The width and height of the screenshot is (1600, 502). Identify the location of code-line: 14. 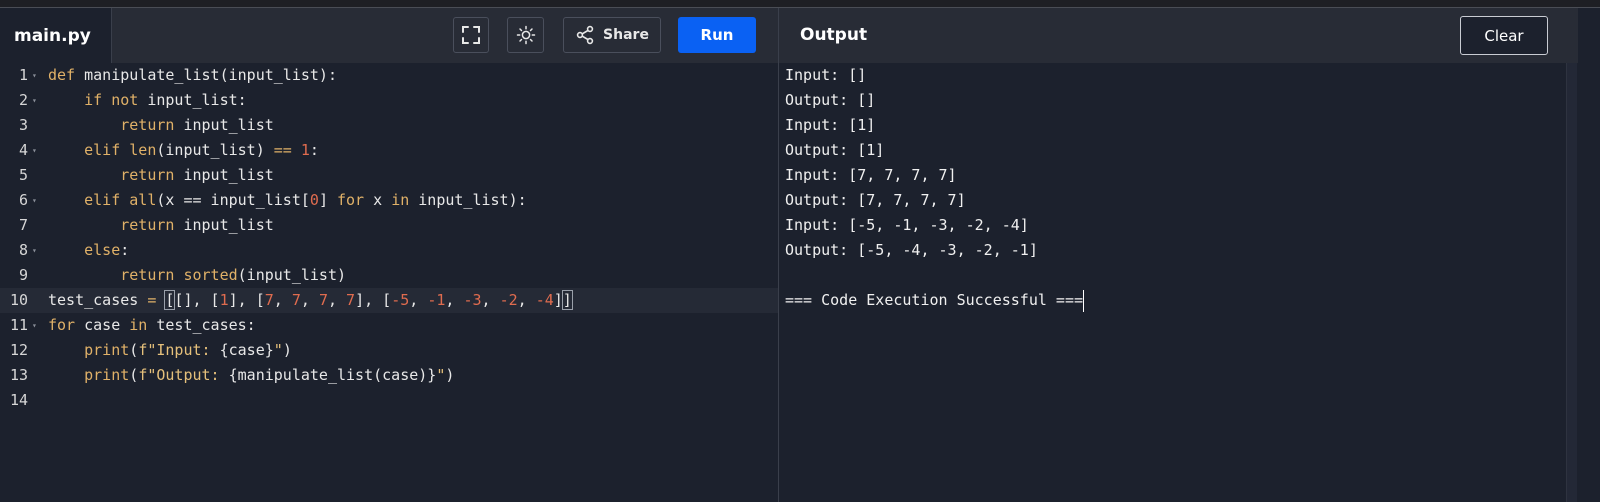
(389, 400).